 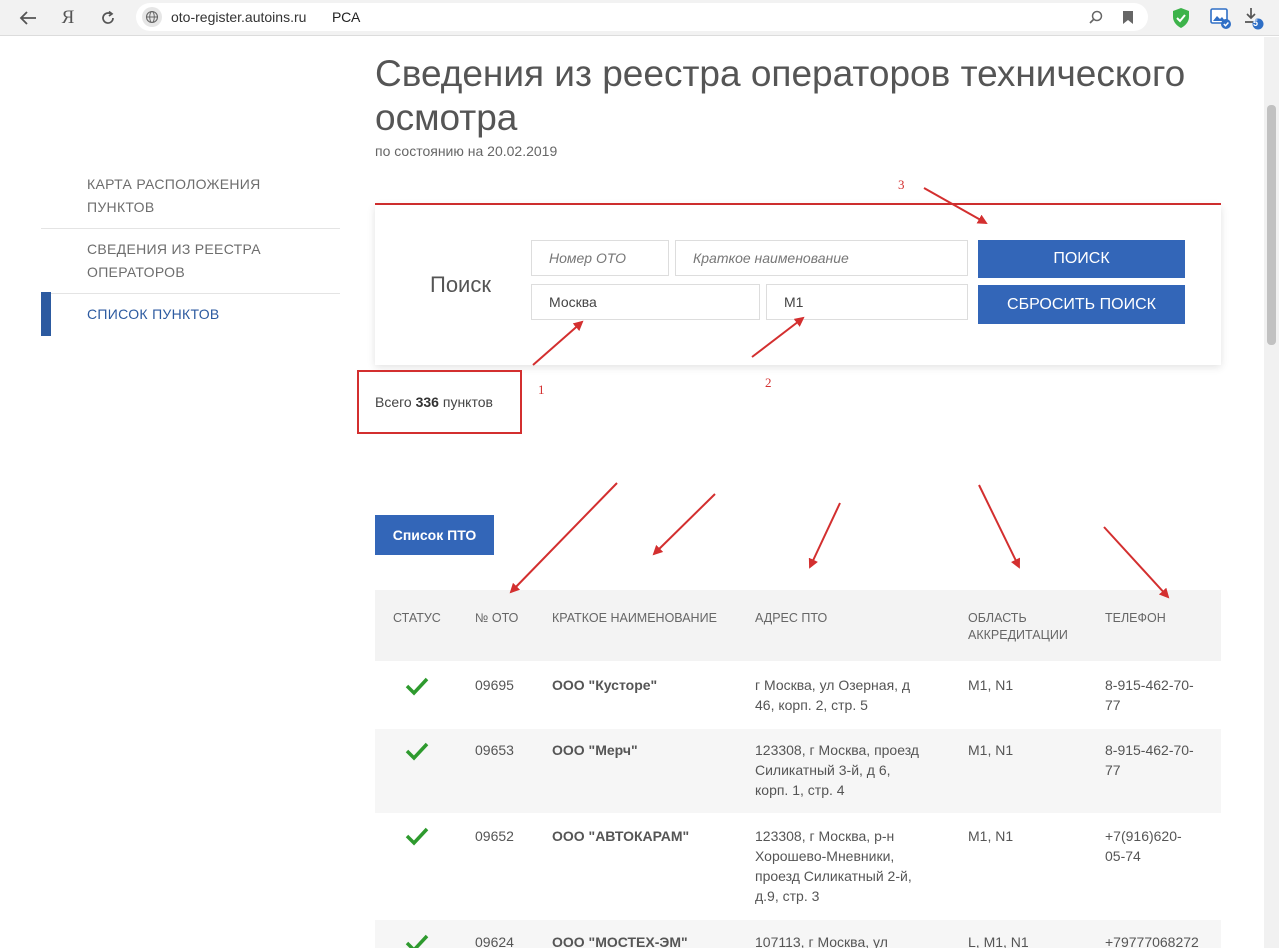 I want to click on sidebar-item-registry: СВЕДЕНИЯ ИЗ РЕЕСТРА ОПЕРАТОРОВ, so click(x=190, y=261).